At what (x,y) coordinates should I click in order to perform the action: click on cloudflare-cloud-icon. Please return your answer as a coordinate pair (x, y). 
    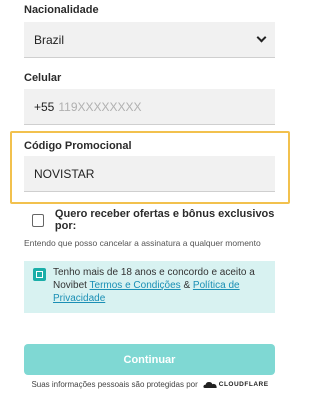
    Looking at the image, I should click on (210, 384).